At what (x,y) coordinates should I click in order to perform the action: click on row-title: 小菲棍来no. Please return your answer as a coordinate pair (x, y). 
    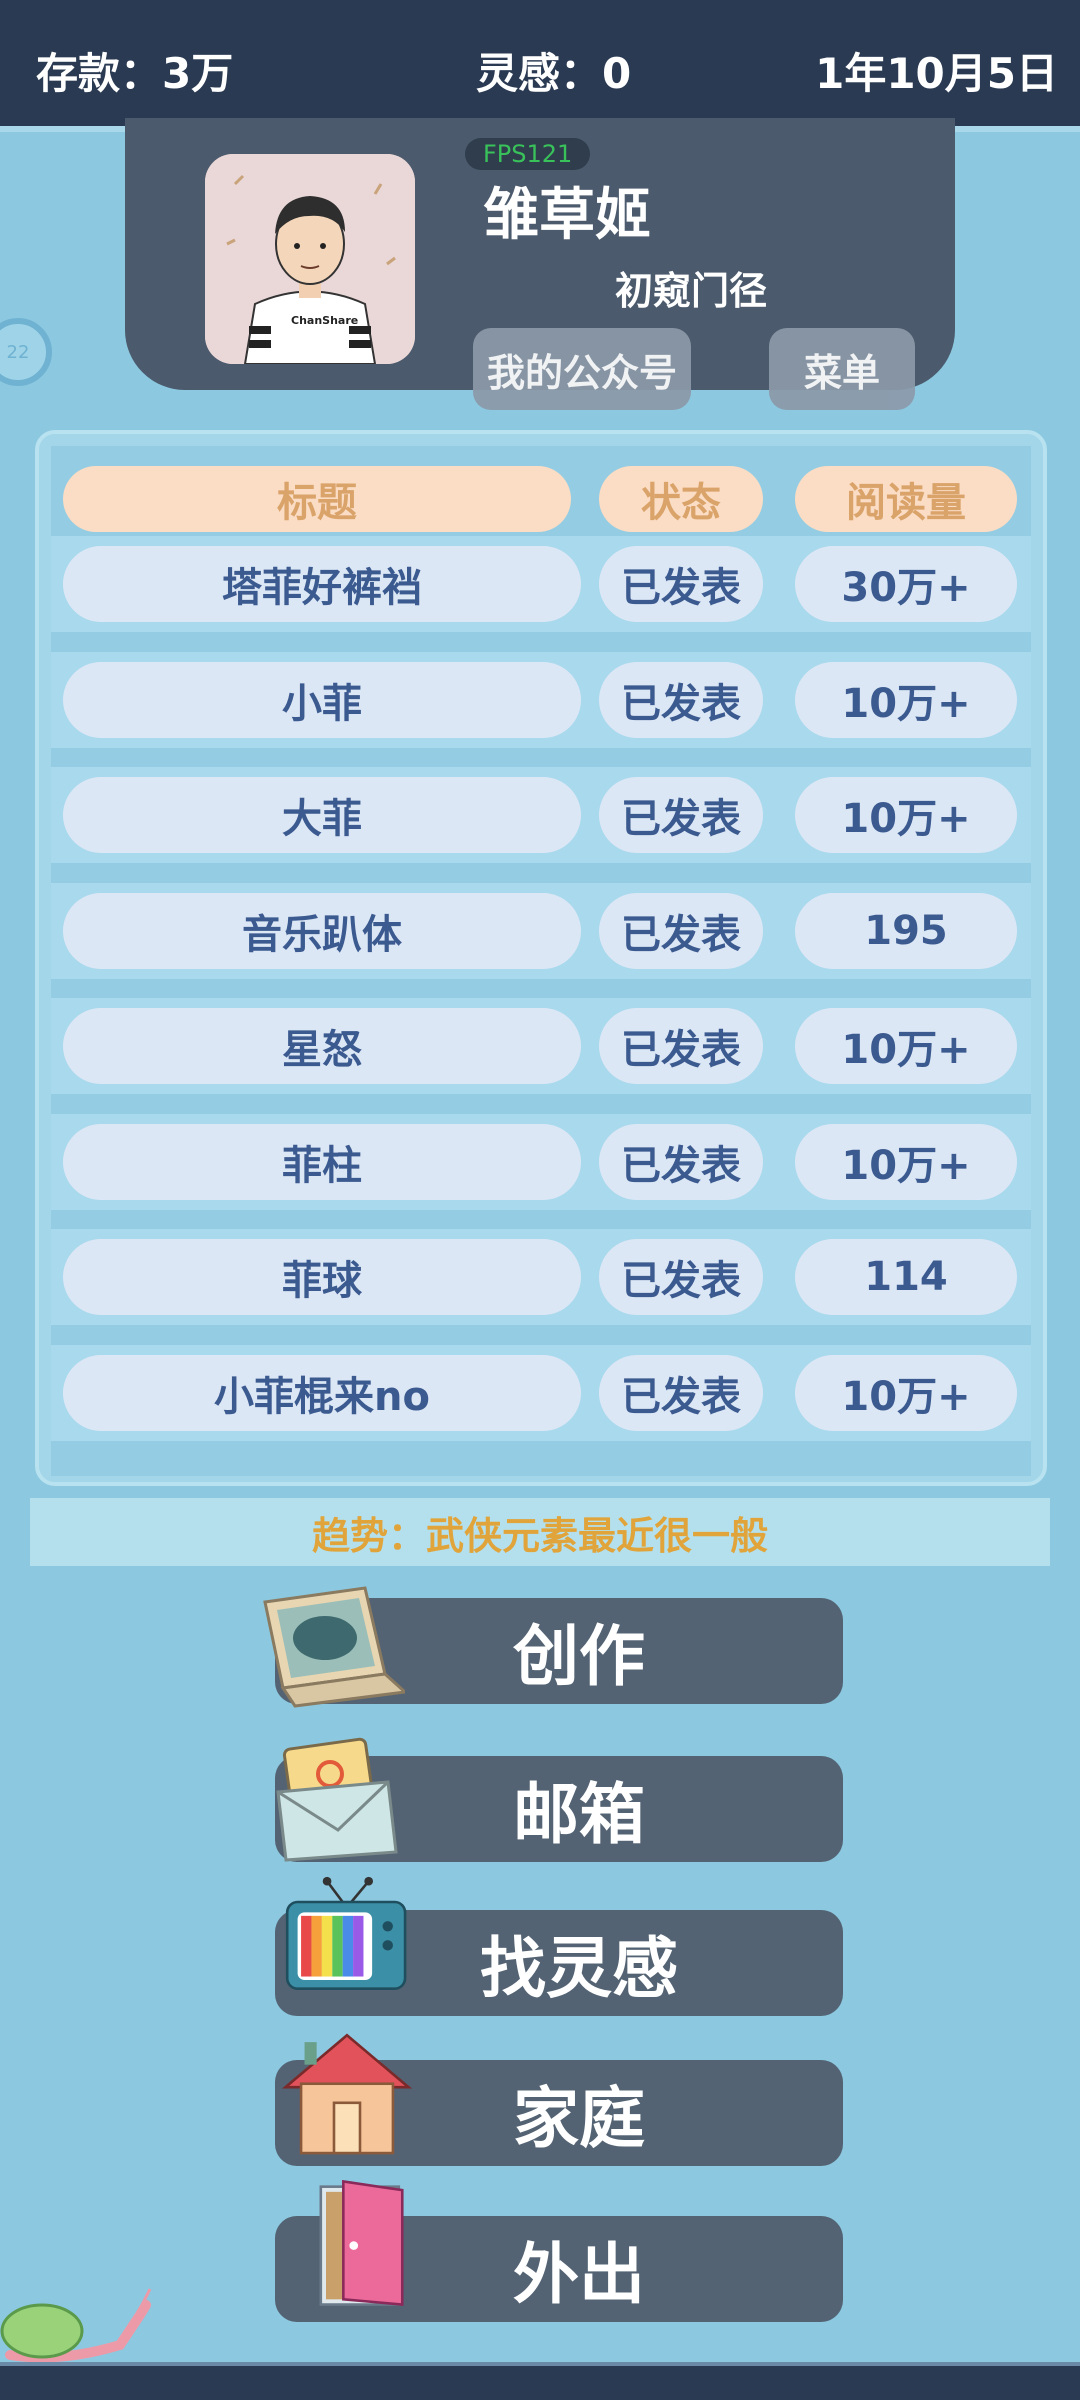
    Looking at the image, I should click on (322, 1392).